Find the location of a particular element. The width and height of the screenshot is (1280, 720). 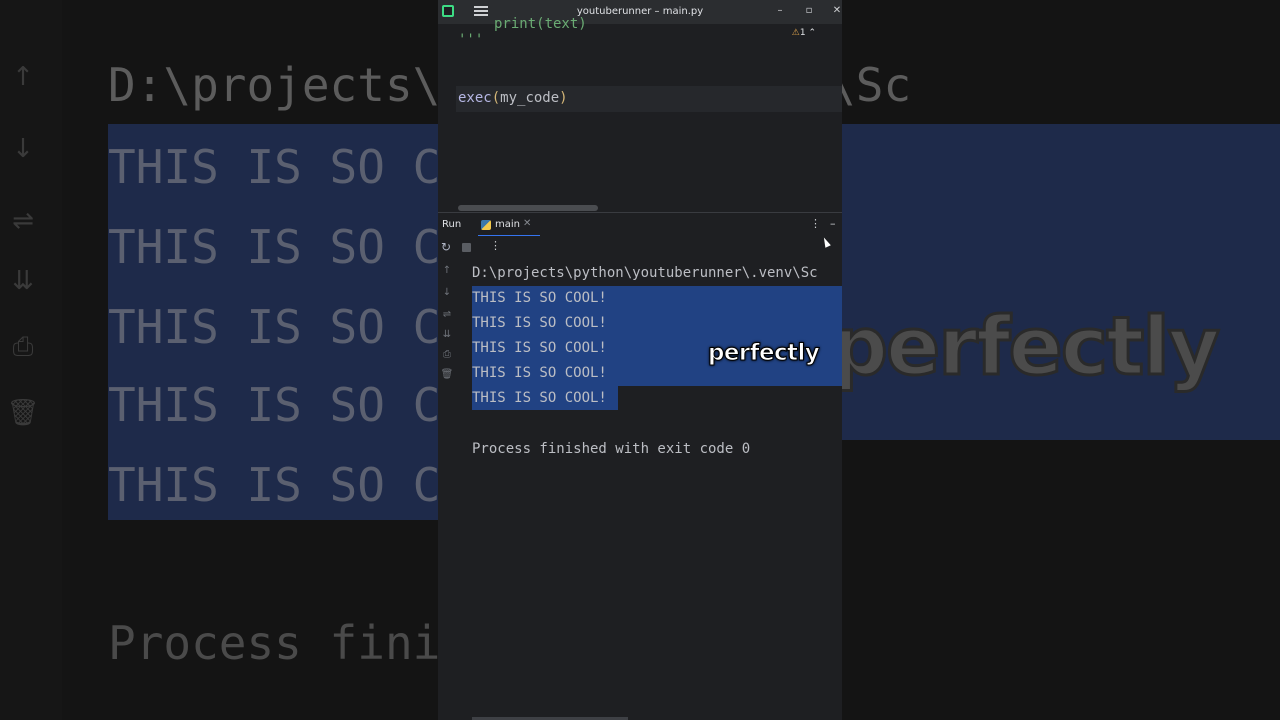

console-side-toolbar: ↑ ↓ ⇌ ⇊ ⎙ 🗑 is located at coordinates (447, 489).